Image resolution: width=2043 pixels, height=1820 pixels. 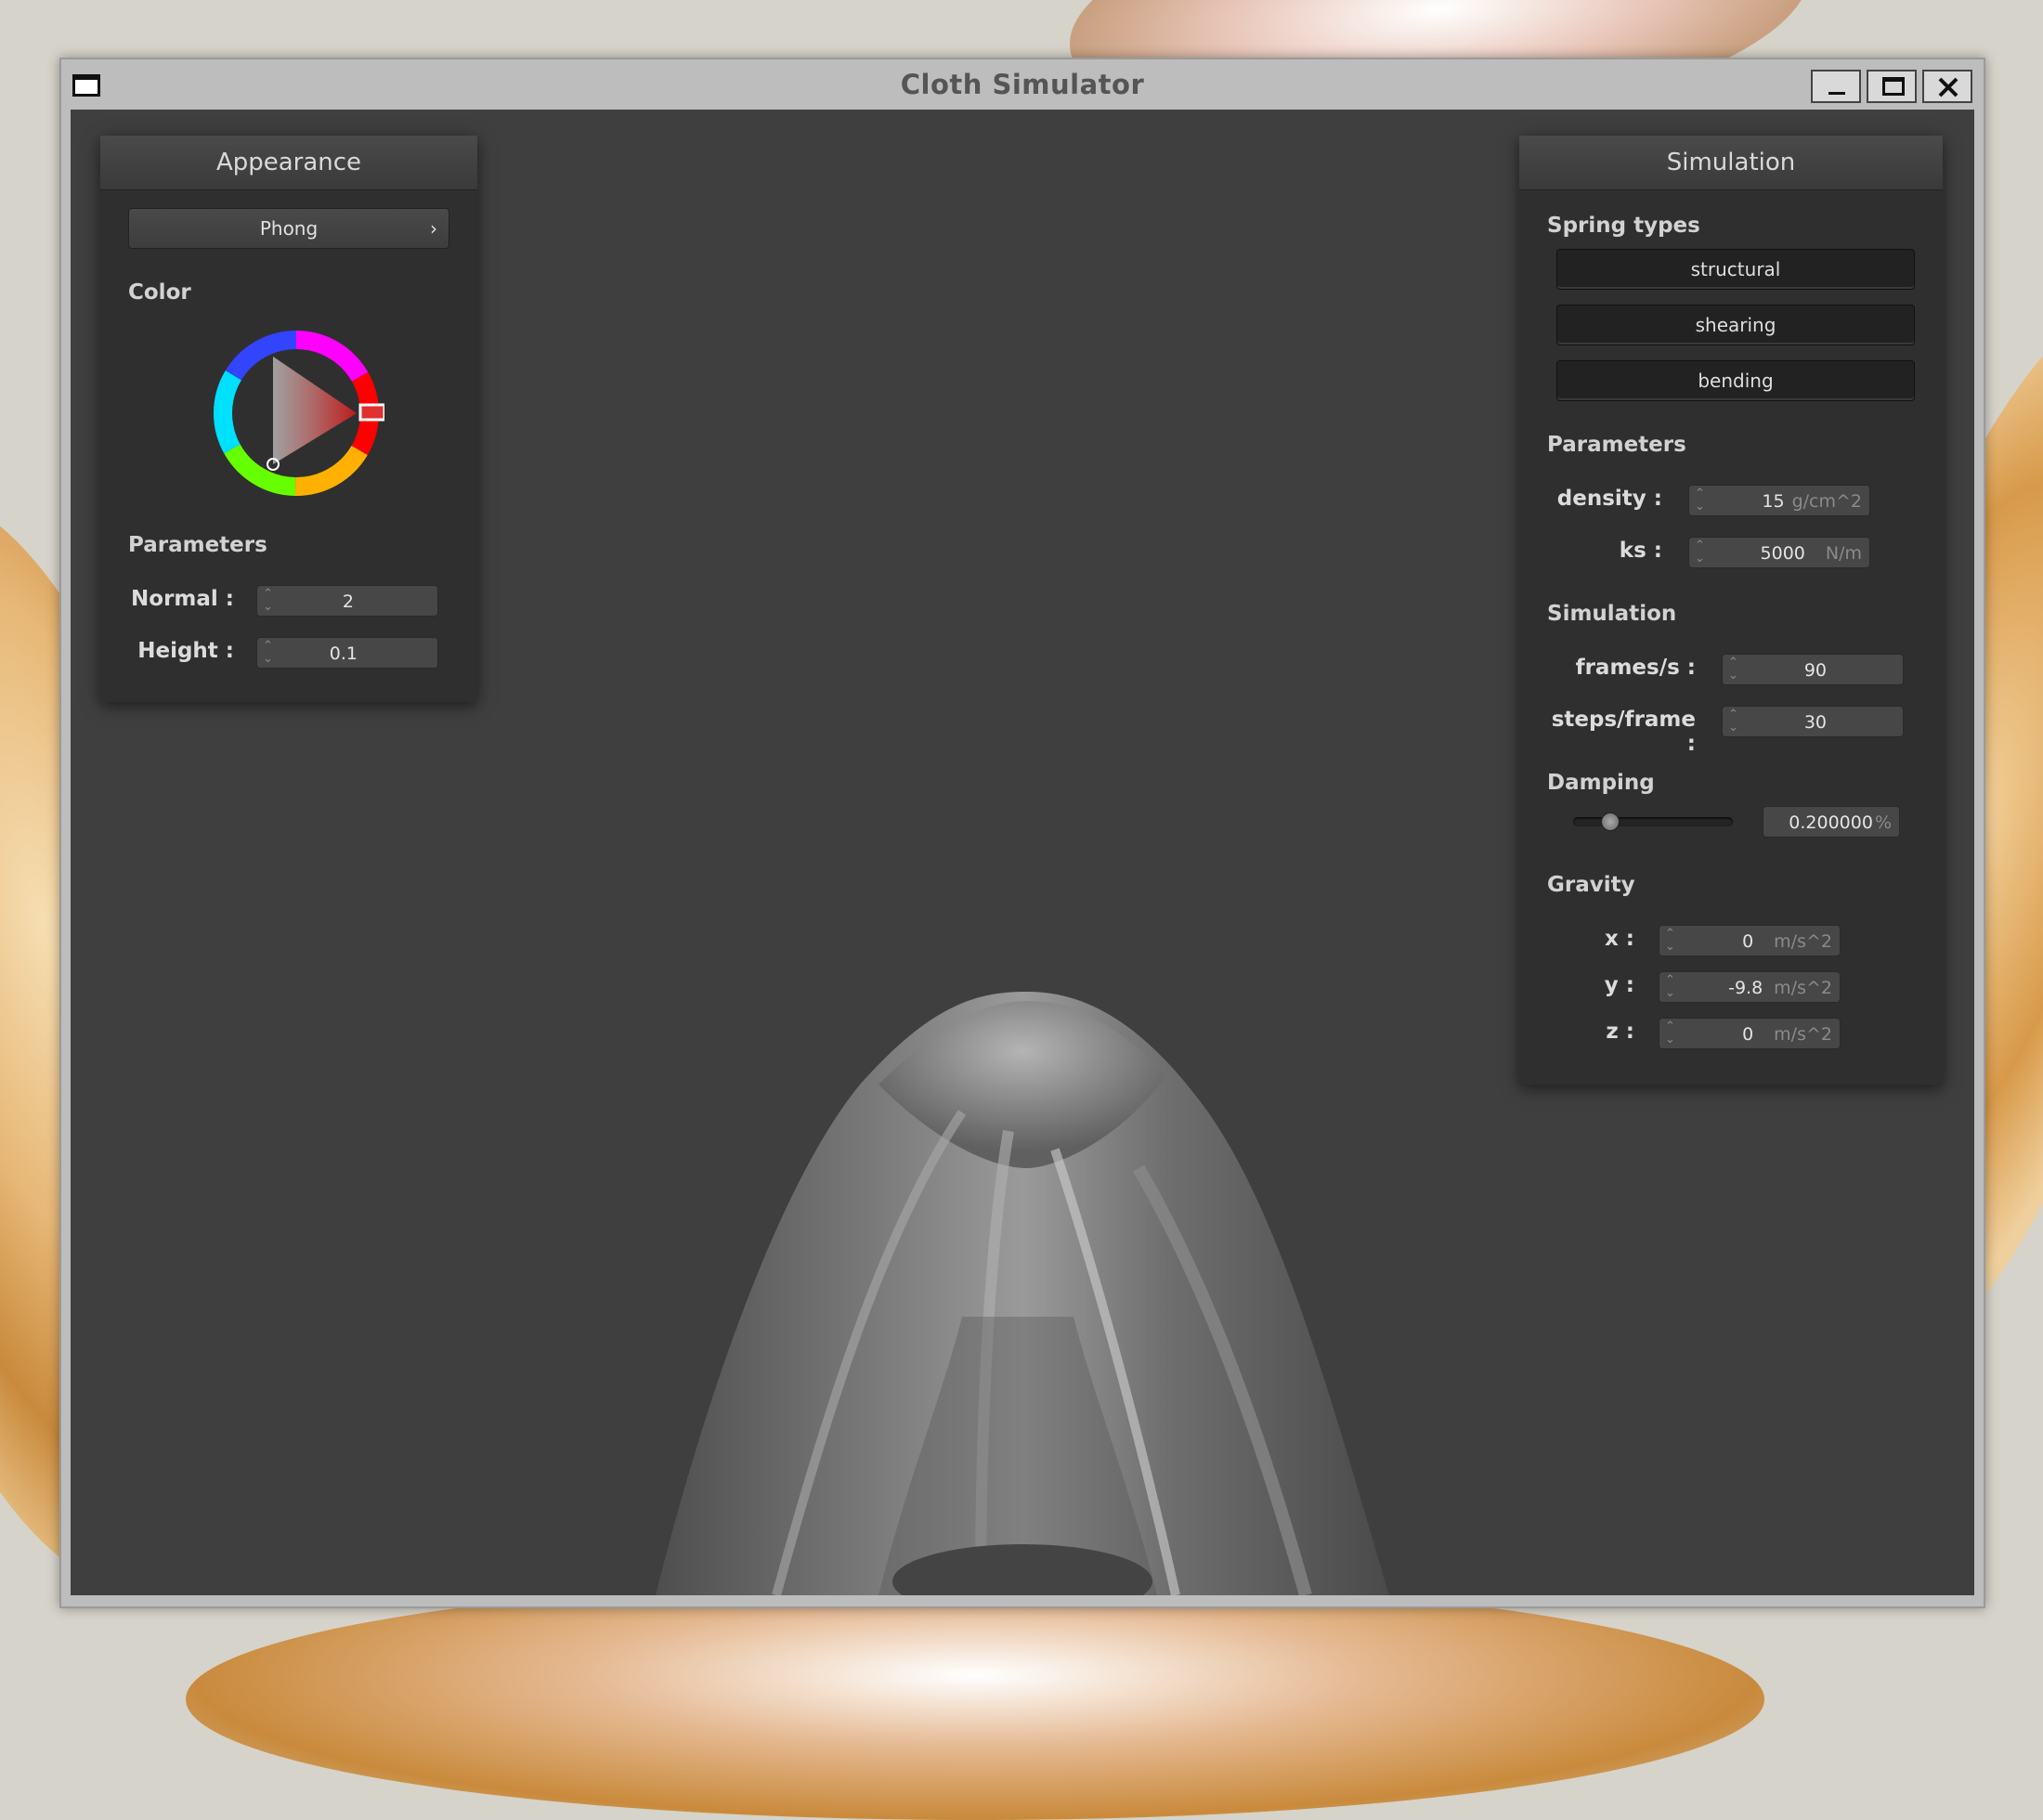 I want to click on structural-button: structural, so click(x=1735, y=269).